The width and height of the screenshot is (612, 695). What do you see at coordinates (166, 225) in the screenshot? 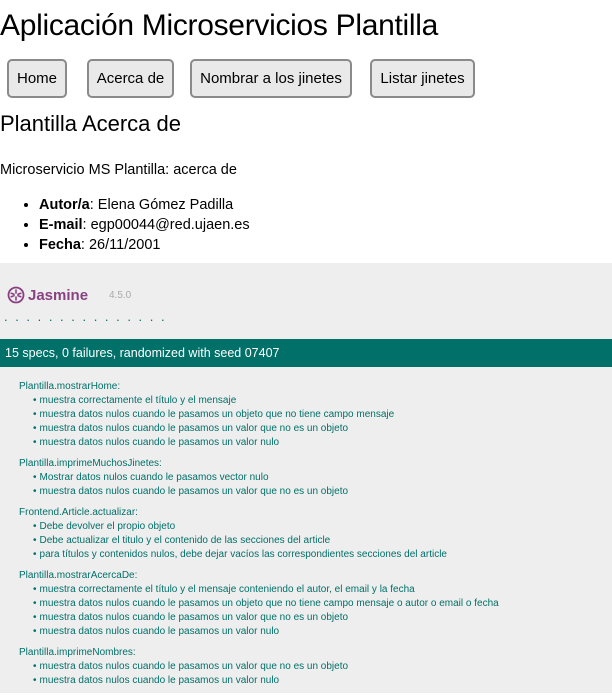
I see `email-value: : egp00044@red.ujaen.es` at bounding box center [166, 225].